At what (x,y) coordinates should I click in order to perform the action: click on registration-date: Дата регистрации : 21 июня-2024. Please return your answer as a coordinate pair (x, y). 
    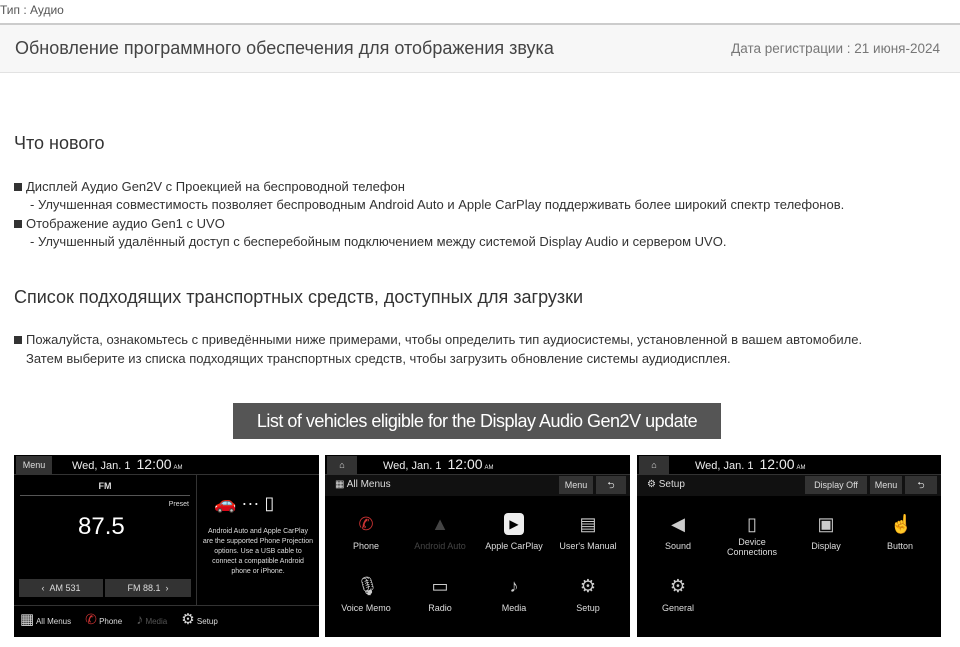
    Looking at the image, I should click on (835, 48).